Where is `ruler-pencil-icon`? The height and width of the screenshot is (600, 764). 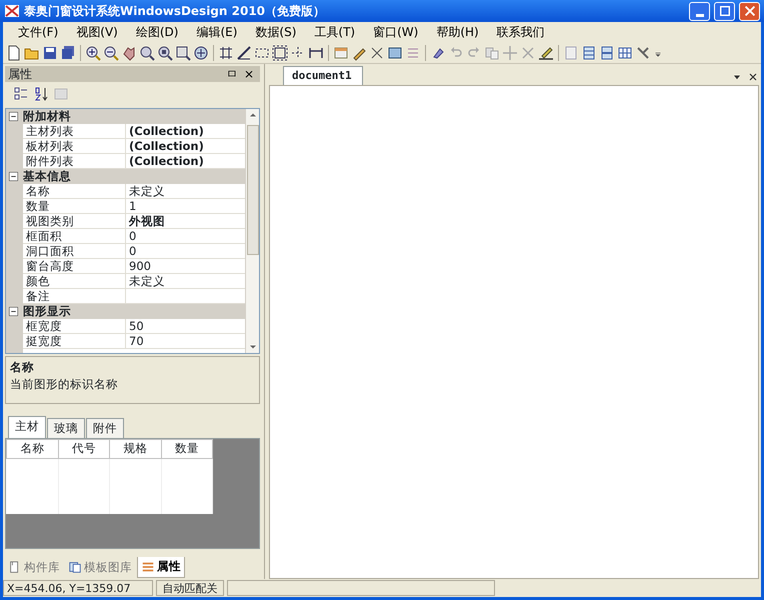 ruler-pencil-icon is located at coordinates (546, 52).